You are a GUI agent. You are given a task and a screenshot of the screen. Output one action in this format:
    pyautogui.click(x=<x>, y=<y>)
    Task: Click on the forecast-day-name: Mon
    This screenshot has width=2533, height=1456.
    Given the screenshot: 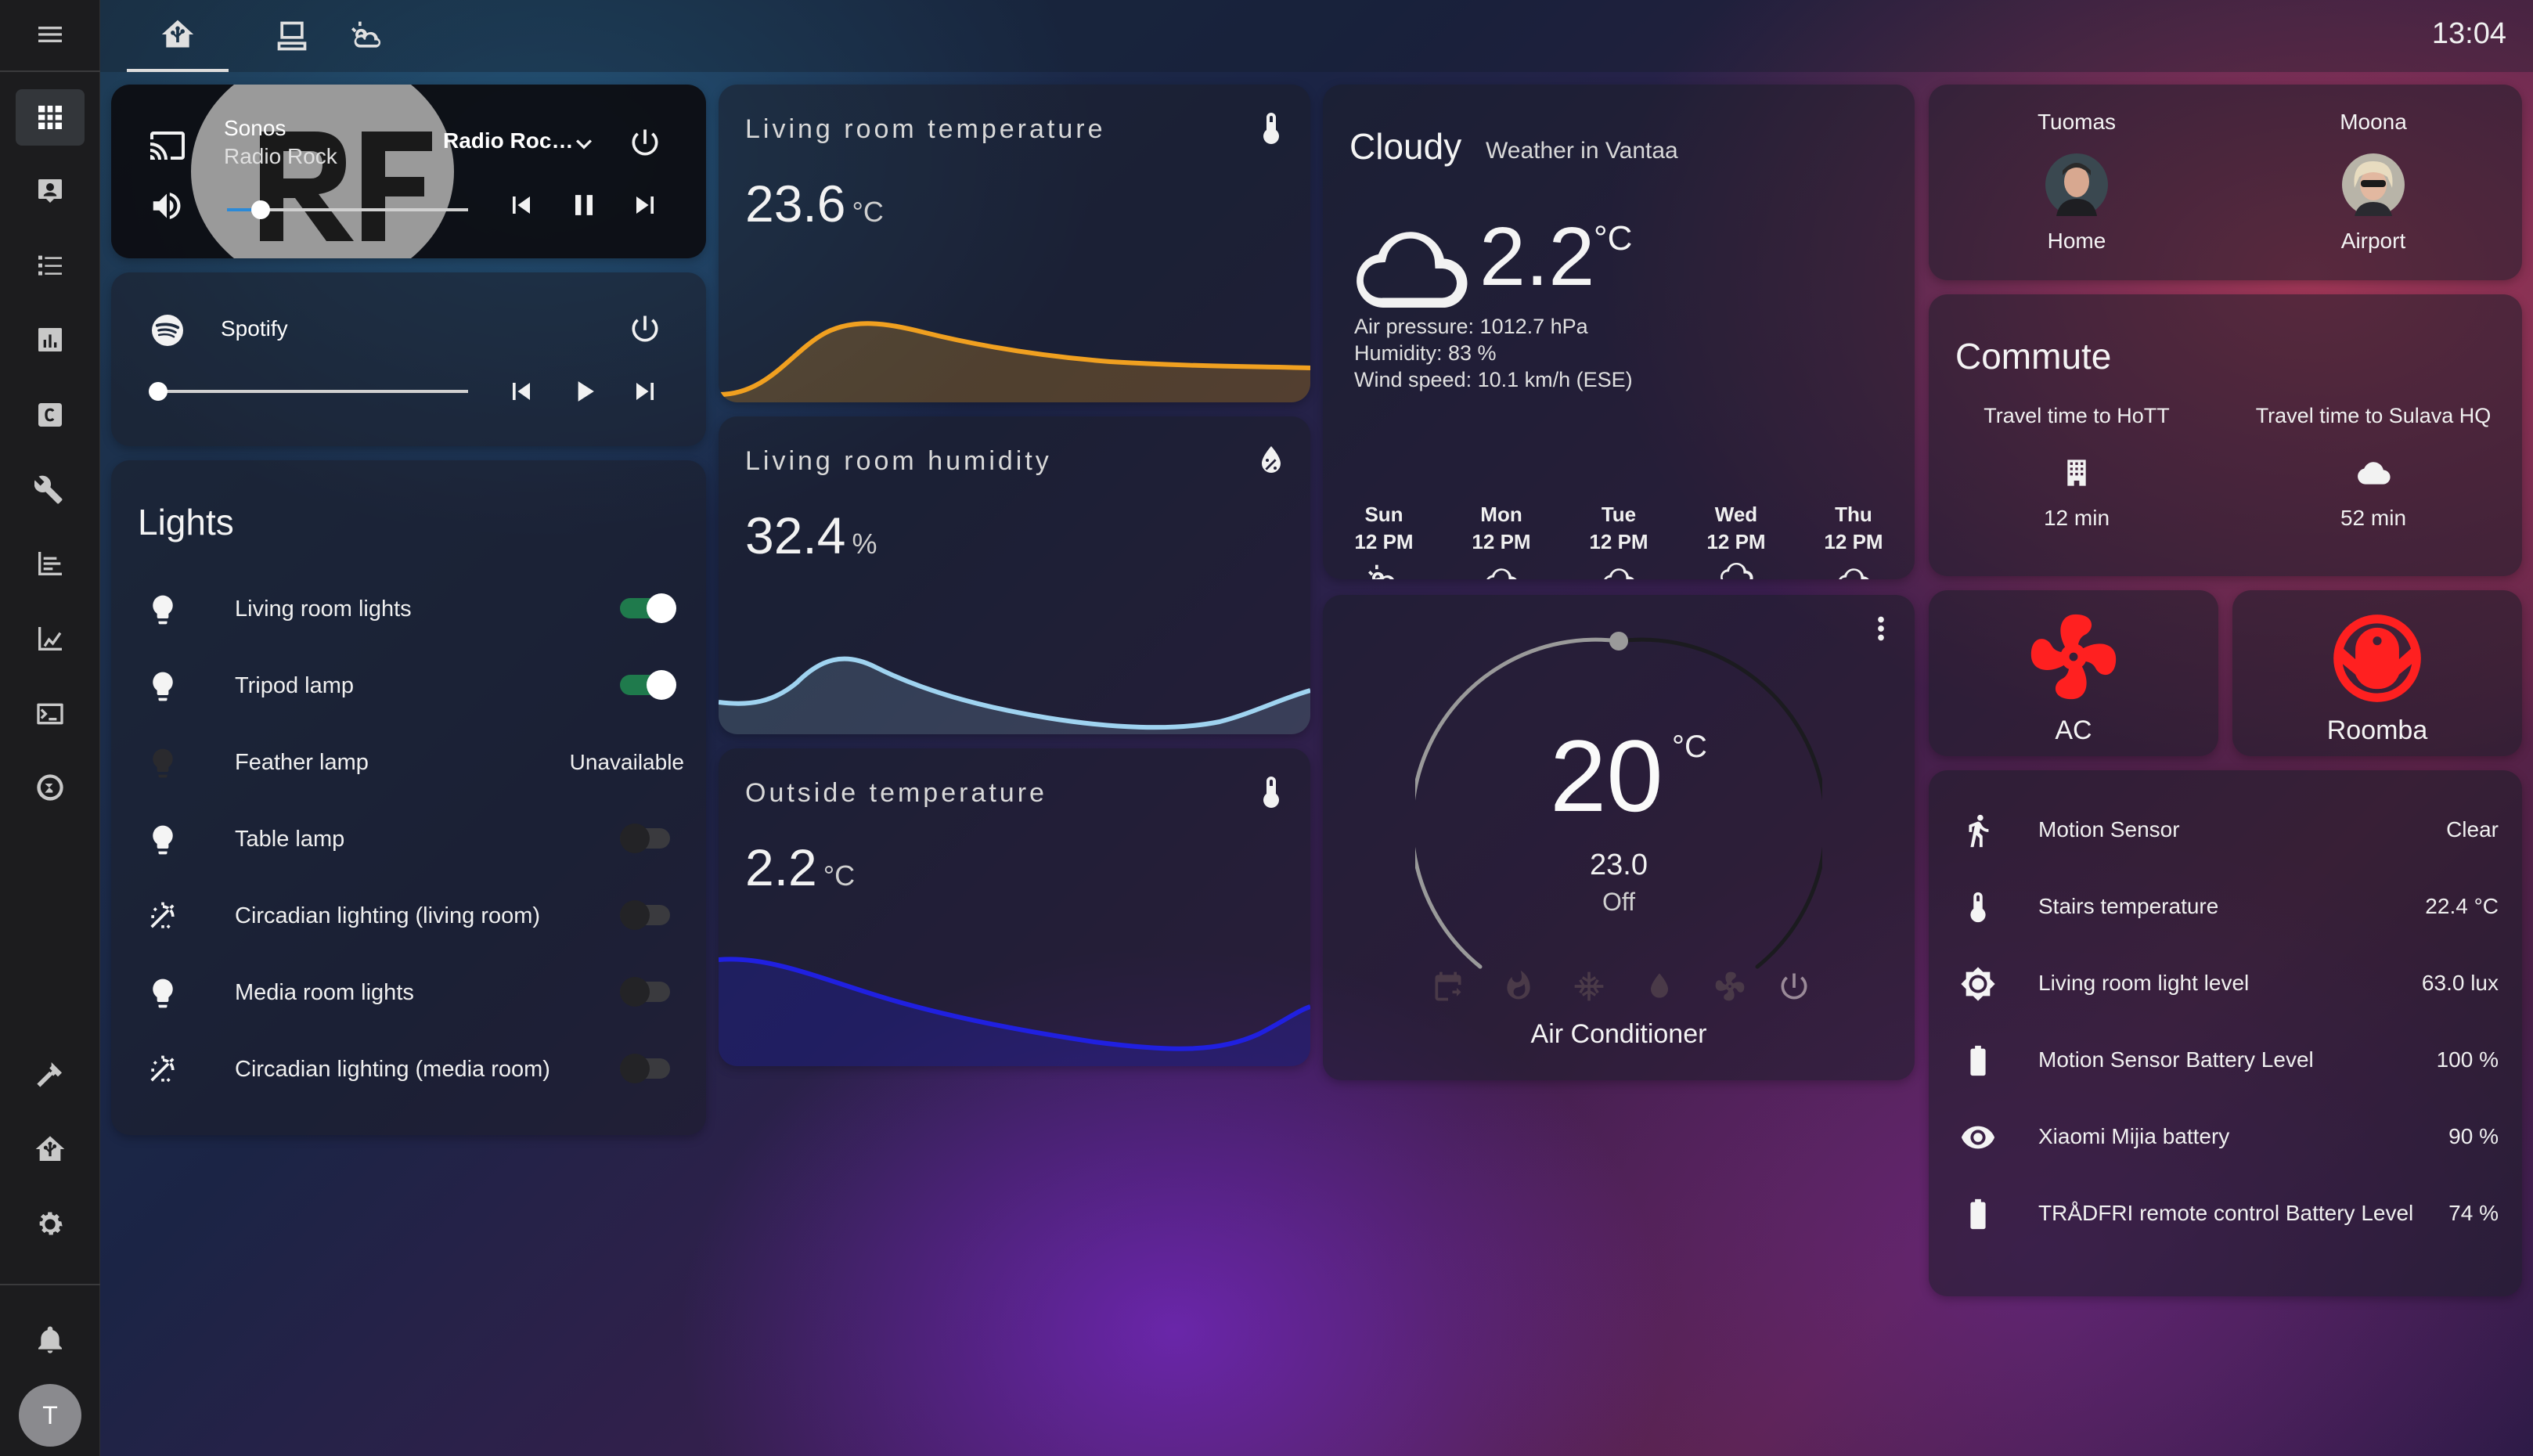 What is the action you would take?
    pyautogui.click(x=1501, y=514)
    